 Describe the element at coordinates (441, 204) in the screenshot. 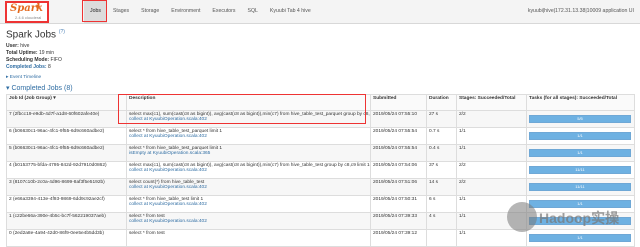

I see `duration-cell: 6 s` at that location.